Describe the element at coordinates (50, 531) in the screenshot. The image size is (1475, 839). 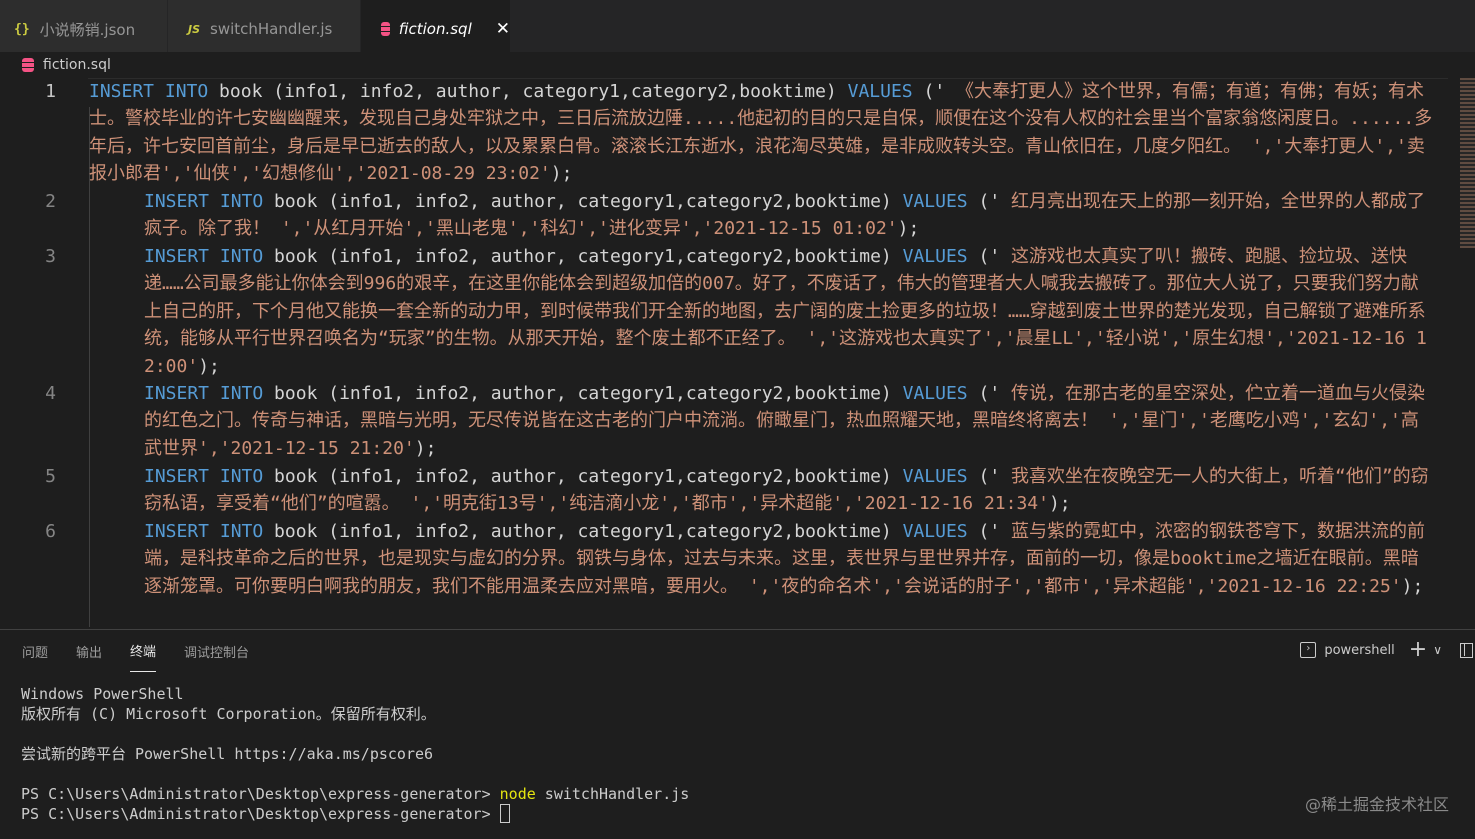
I see `line-number: 6` at that location.